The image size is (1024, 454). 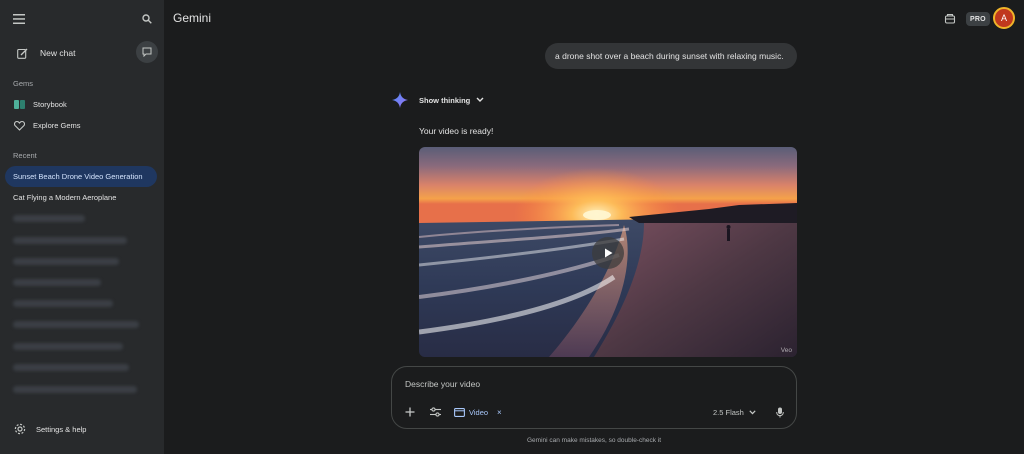 I want to click on add-attachment-icon, so click(x=410, y=412).